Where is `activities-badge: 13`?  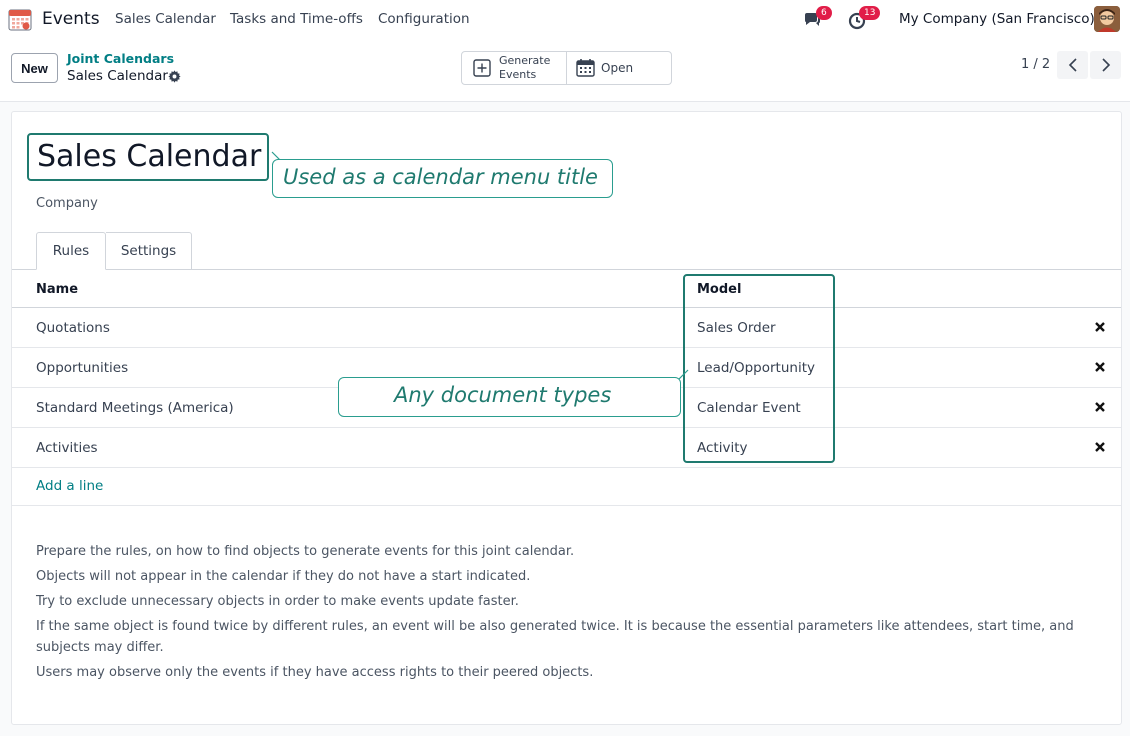 activities-badge: 13 is located at coordinates (870, 13).